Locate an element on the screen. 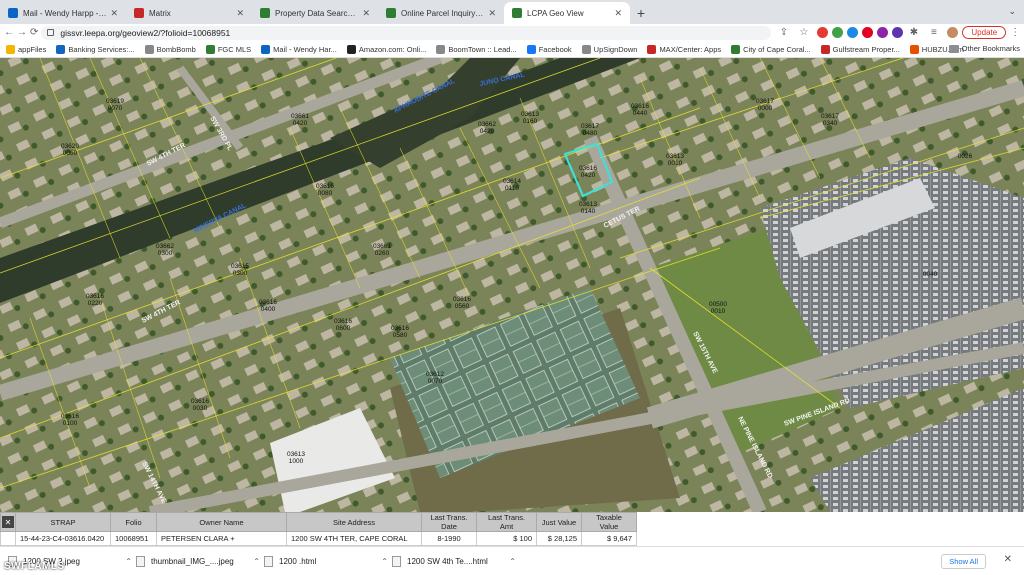 Image resolution: width=1024 pixels, height=575 pixels. parcel-sub-label: 0110 is located at coordinates (512, 188).